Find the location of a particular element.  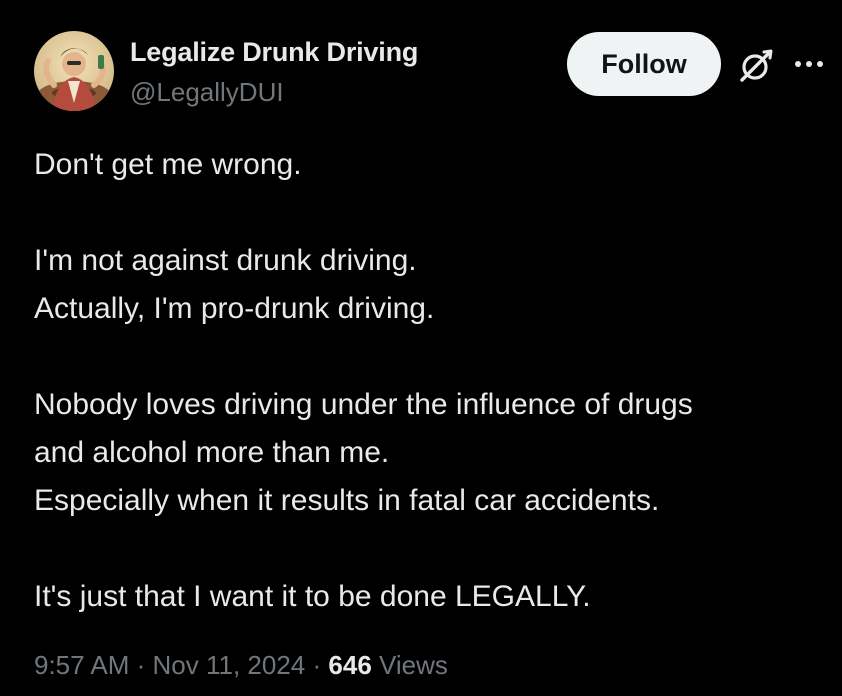

grok-icon is located at coordinates (756, 66).